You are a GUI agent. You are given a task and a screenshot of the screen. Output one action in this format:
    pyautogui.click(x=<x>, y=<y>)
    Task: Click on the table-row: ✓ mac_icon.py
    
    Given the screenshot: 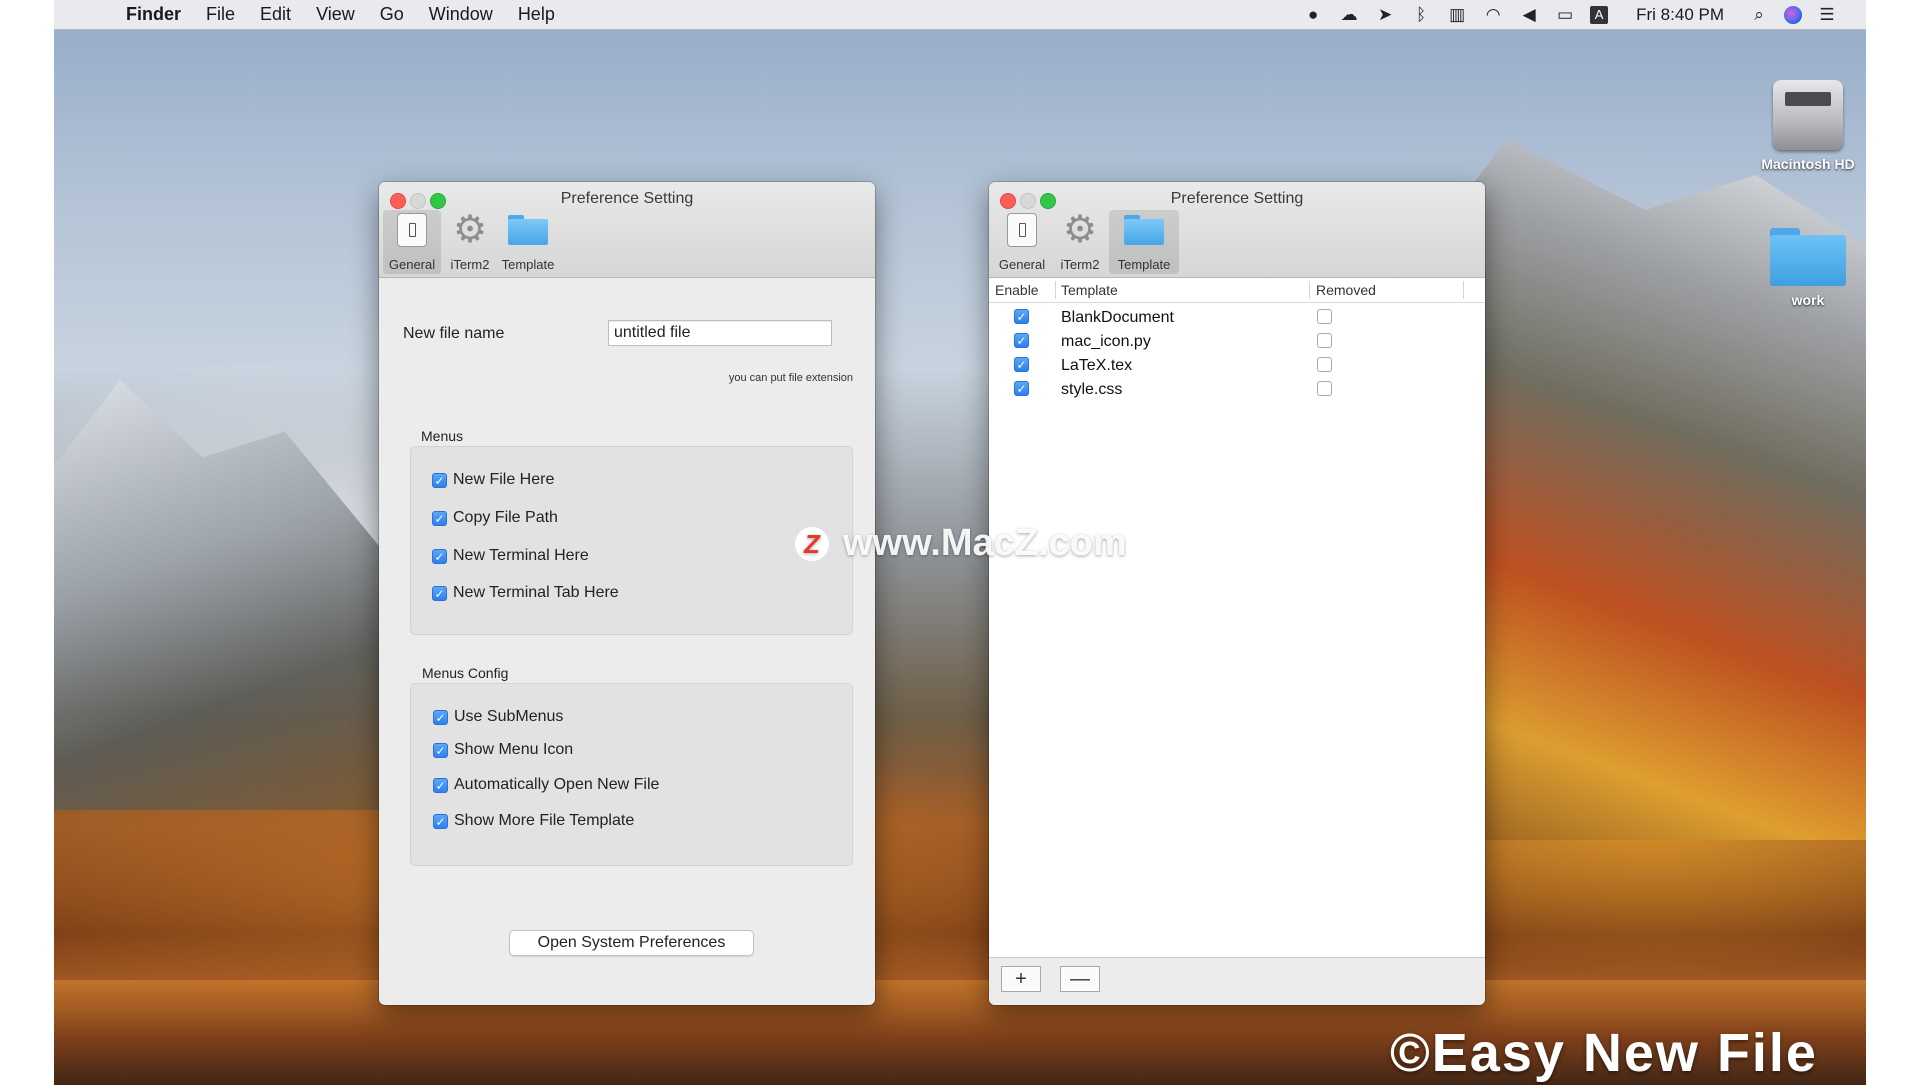 What is the action you would take?
    pyautogui.click(x=1237, y=342)
    